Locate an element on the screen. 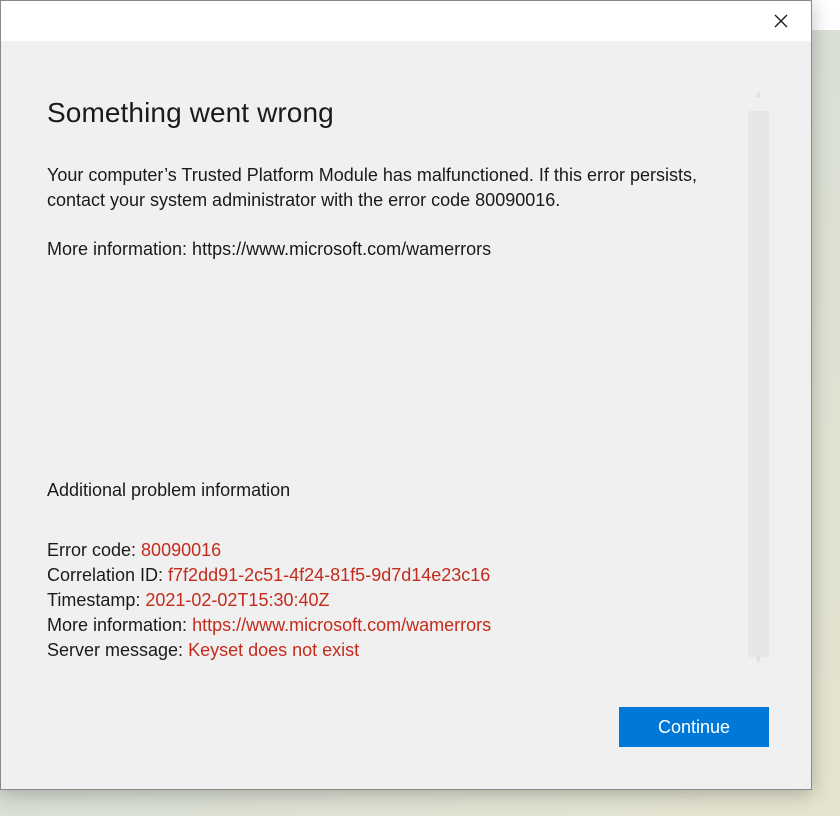 This screenshot has width=840, height=816. scrollbar-track is located at coordinates (758, 384).